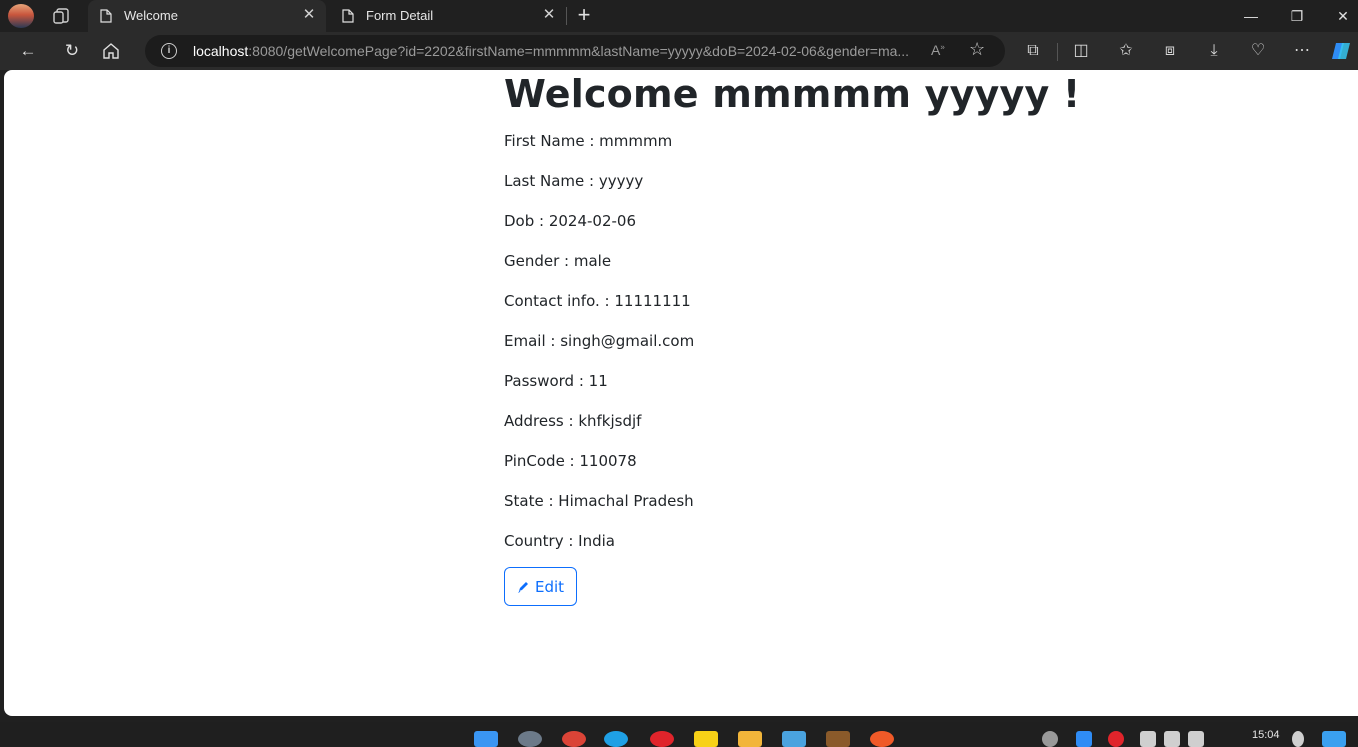 This screenshot has height=747, width=1358. I want to click on maximize-button: ❐, so click(1297, 16).